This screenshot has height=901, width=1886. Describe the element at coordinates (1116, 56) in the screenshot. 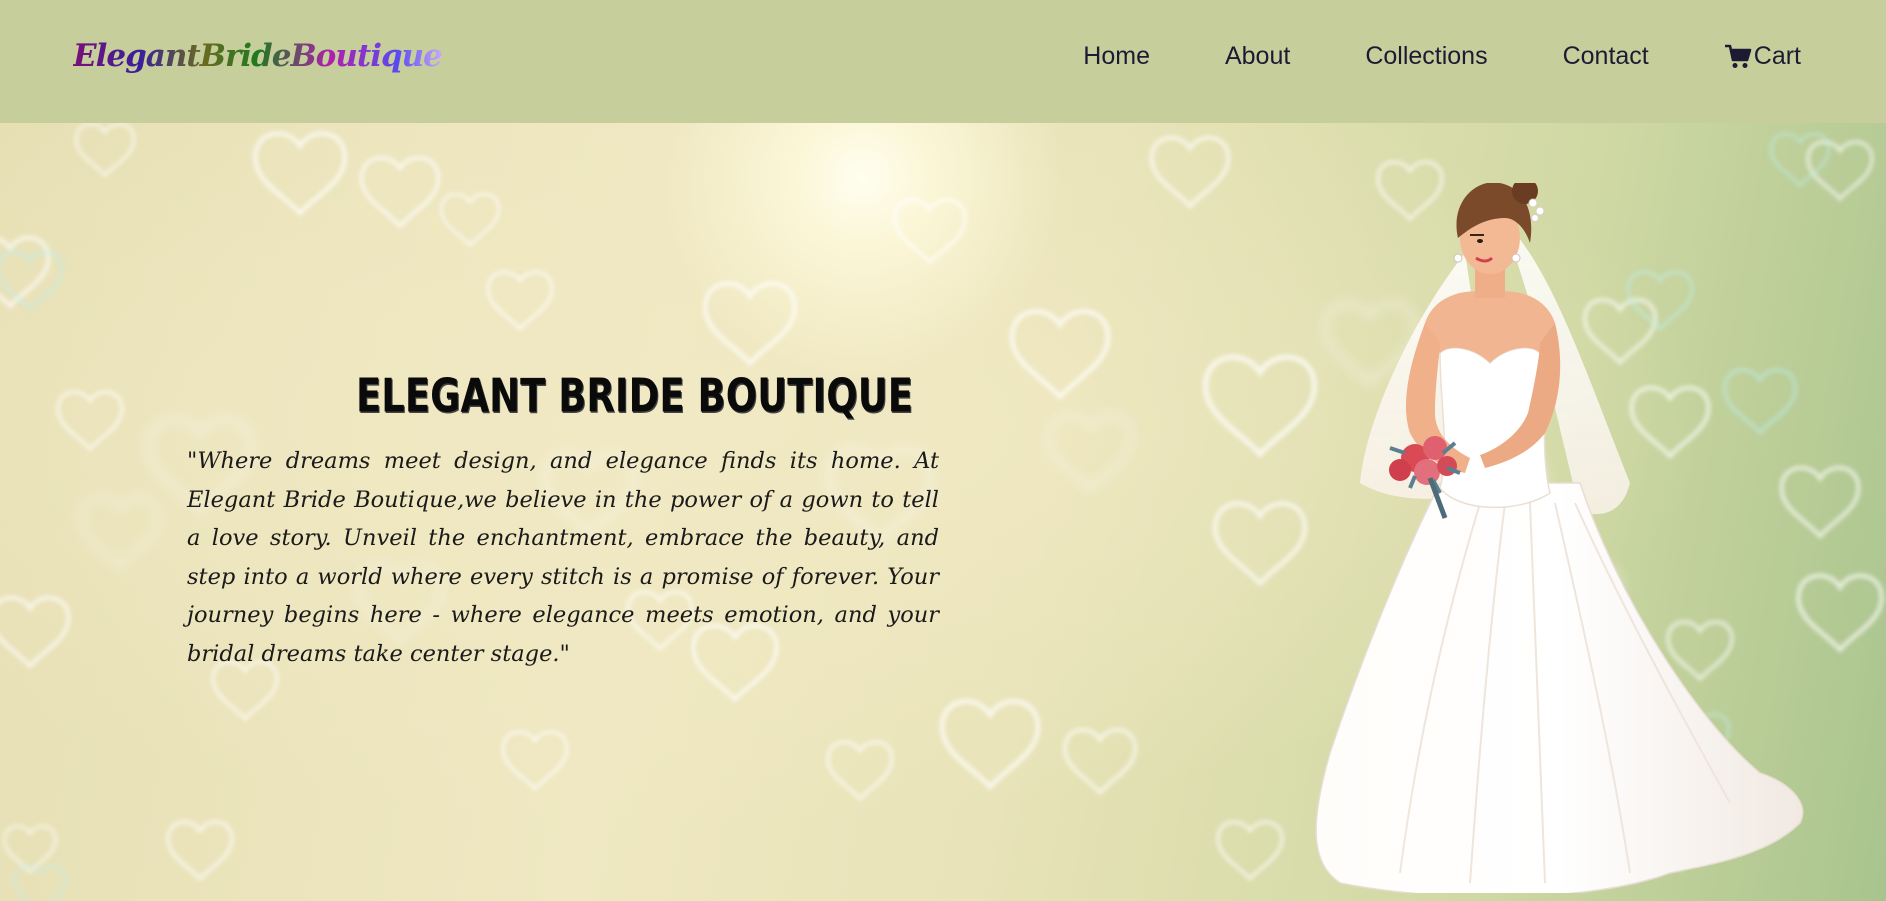

I see `nav-home-link: Home` at that location.